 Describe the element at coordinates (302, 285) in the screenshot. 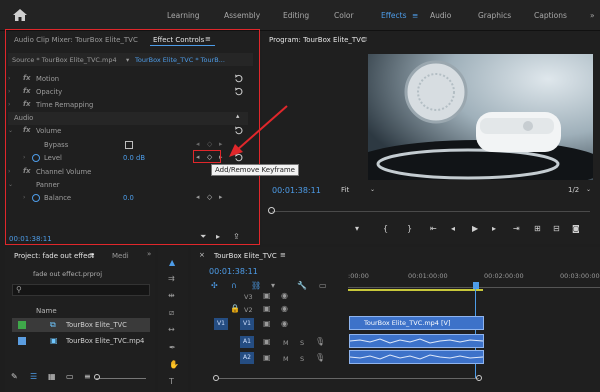

I see `wrench-icon: 🔧` at that location.